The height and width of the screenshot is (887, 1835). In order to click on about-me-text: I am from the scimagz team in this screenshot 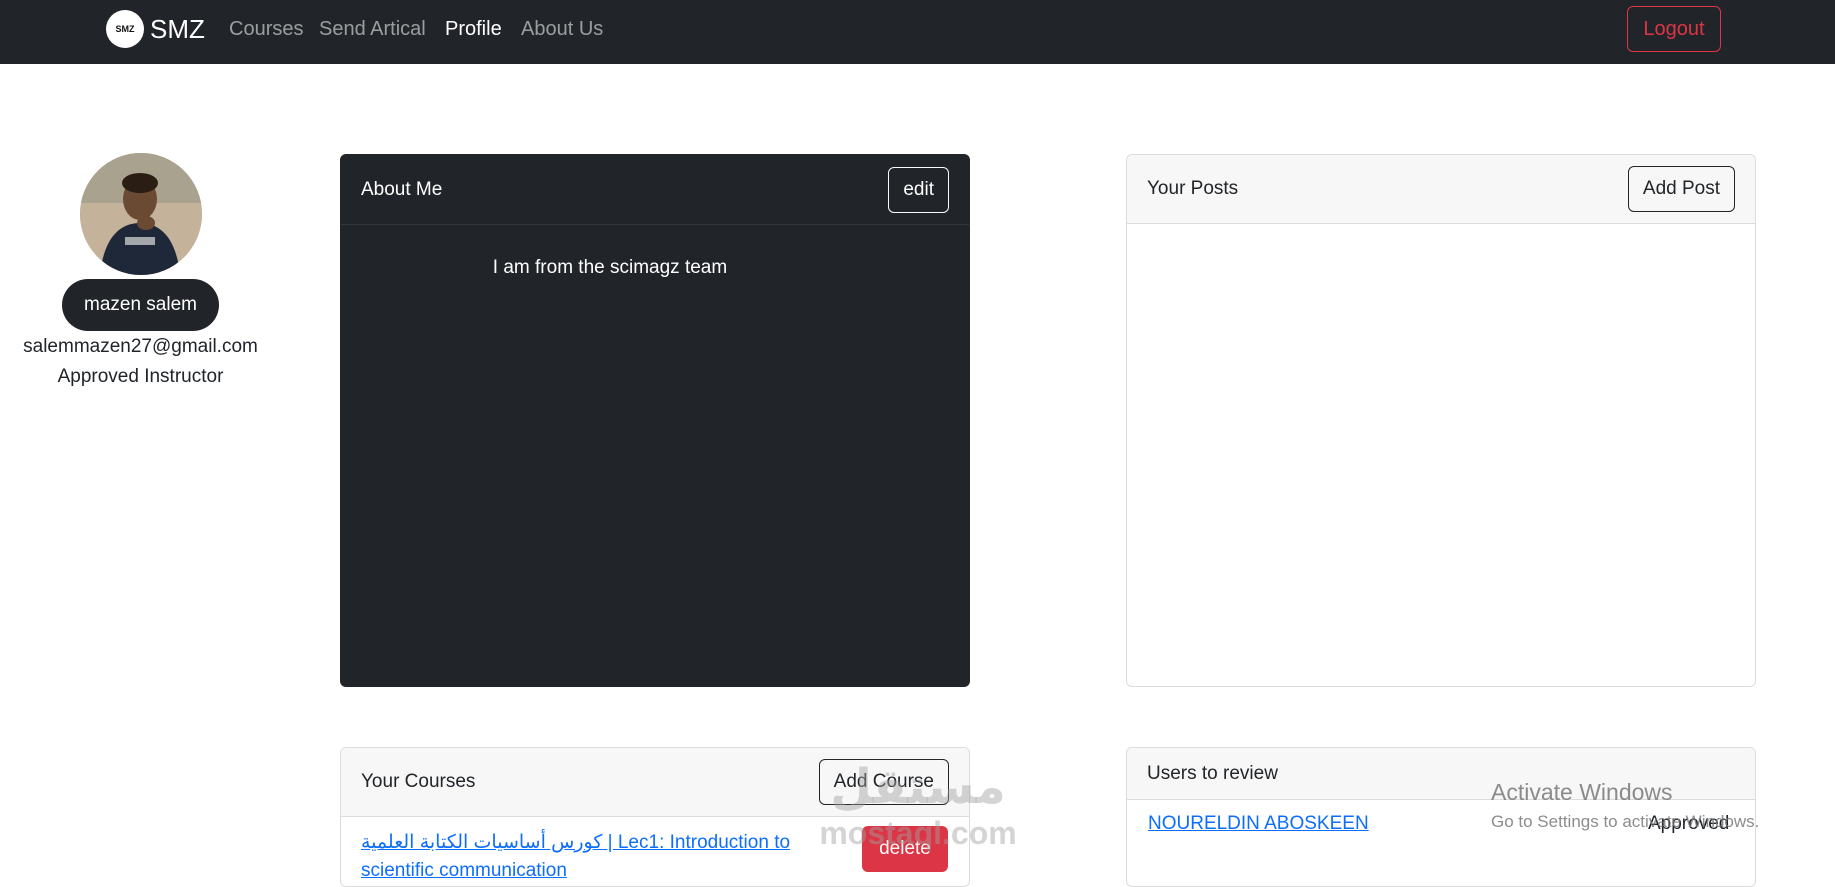, I will do `click(610, 267)`.